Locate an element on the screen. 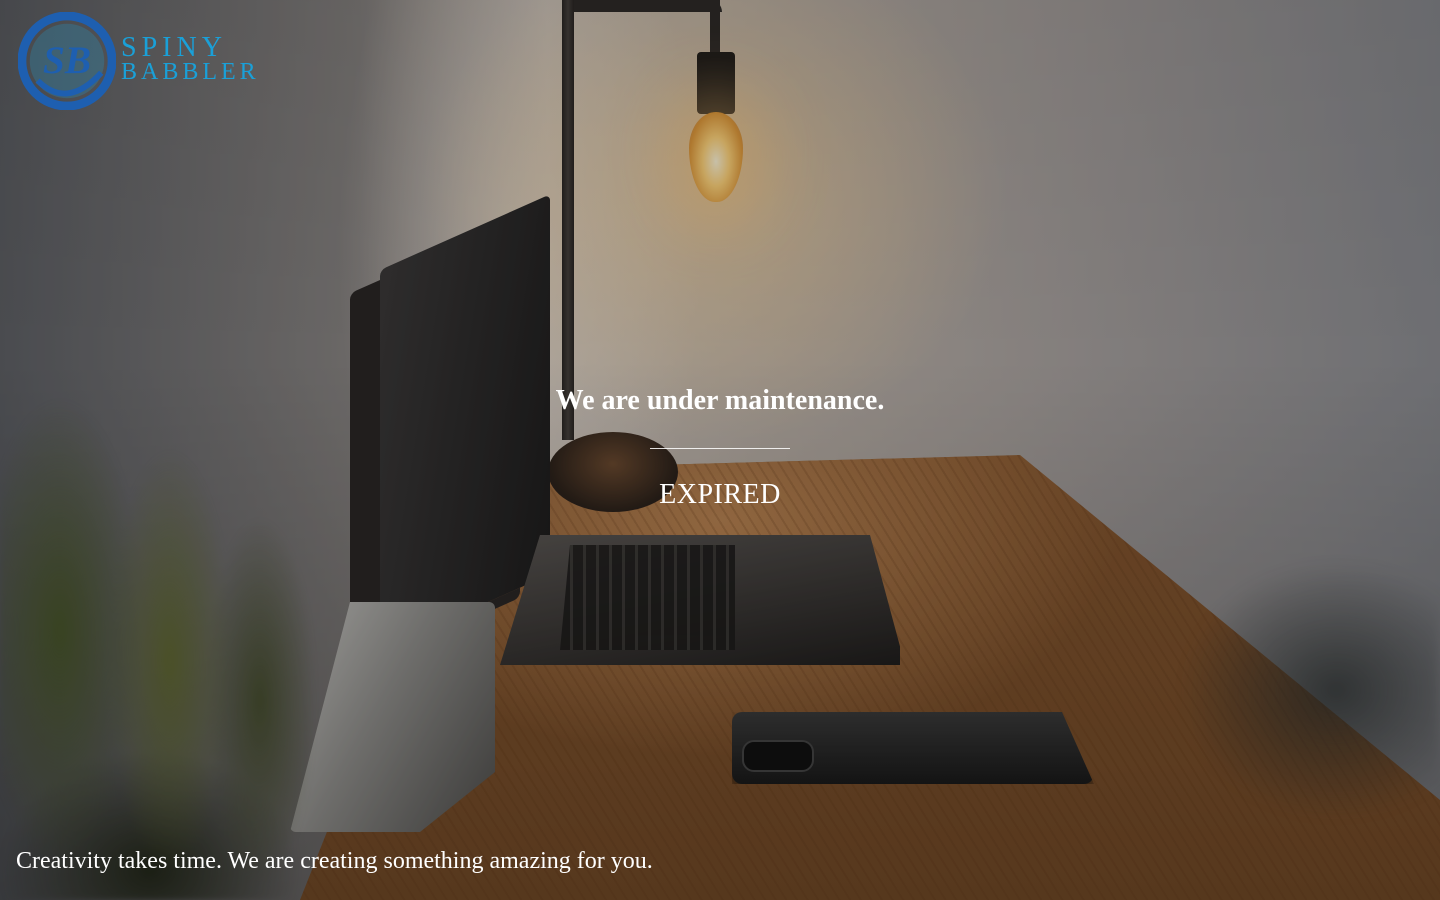 Image resolution: width=1440 pixels, height=900 pixels. status-text: EXPIRED is located at coordinates (720, 494).